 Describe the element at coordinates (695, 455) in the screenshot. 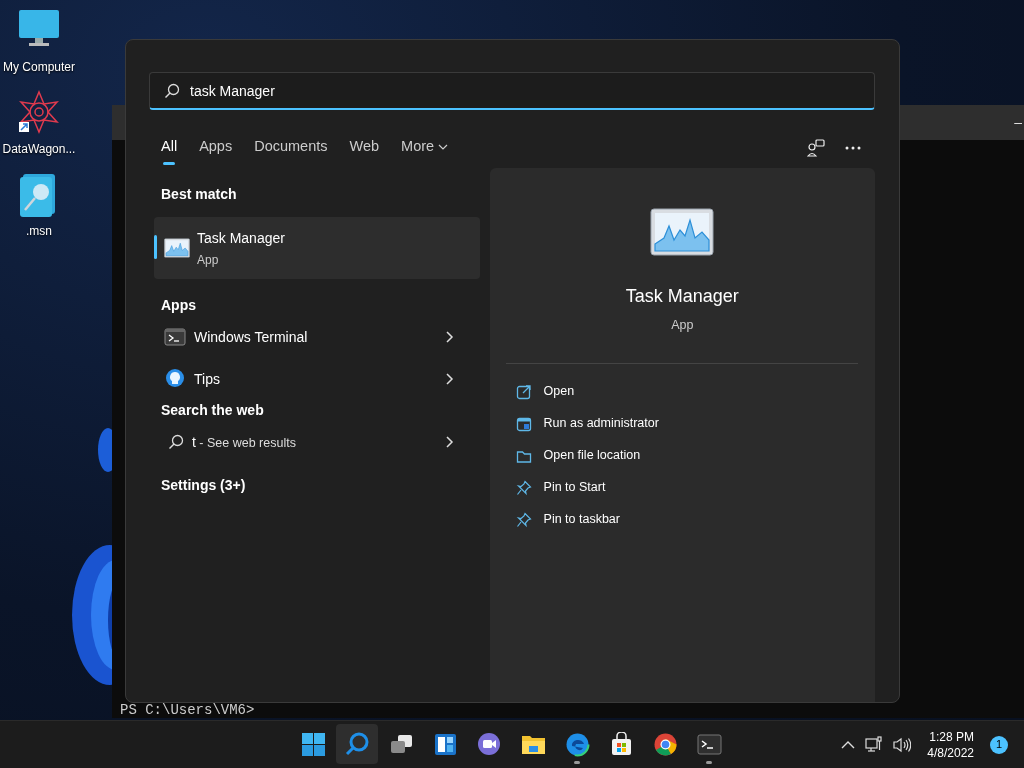

I see `action-link: Open file location` at that location.